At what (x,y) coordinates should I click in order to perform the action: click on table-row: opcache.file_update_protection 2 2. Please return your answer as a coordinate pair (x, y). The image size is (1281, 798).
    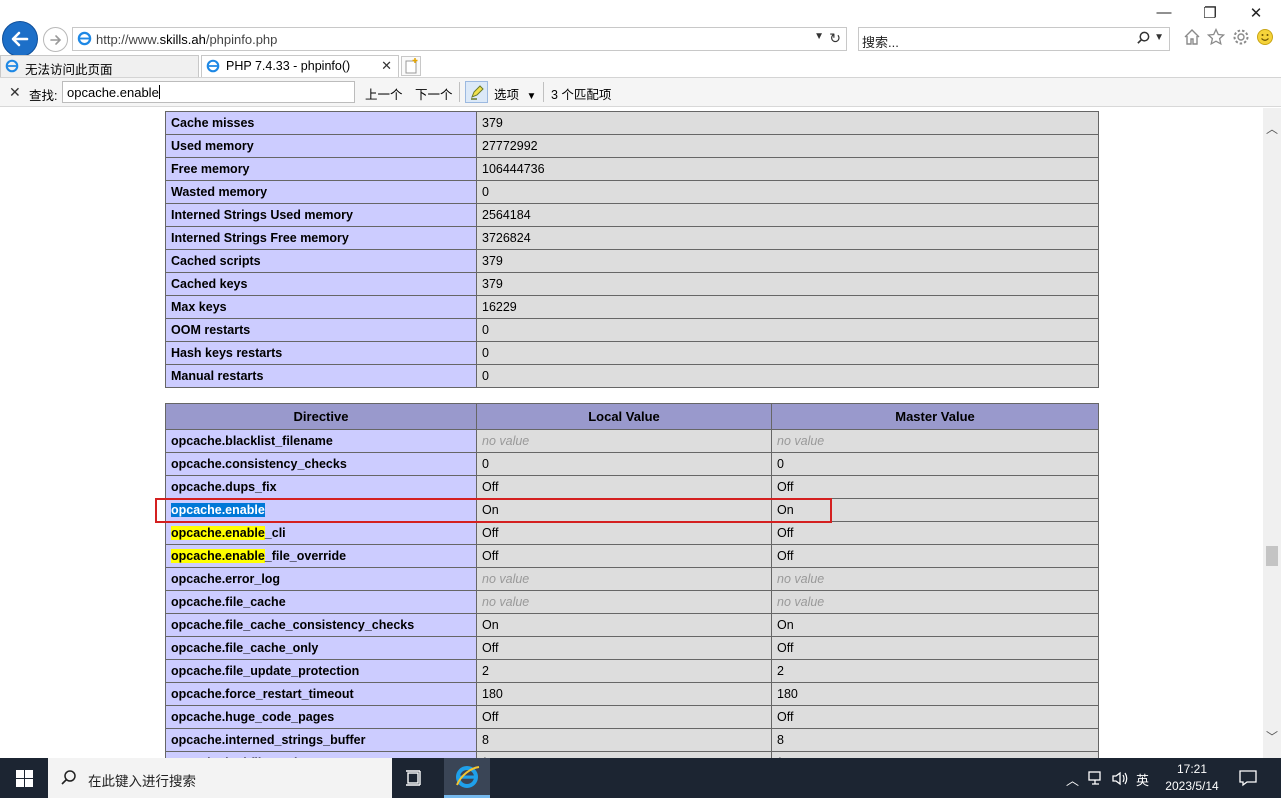
    Looking at the image, I should click on (632, 671).